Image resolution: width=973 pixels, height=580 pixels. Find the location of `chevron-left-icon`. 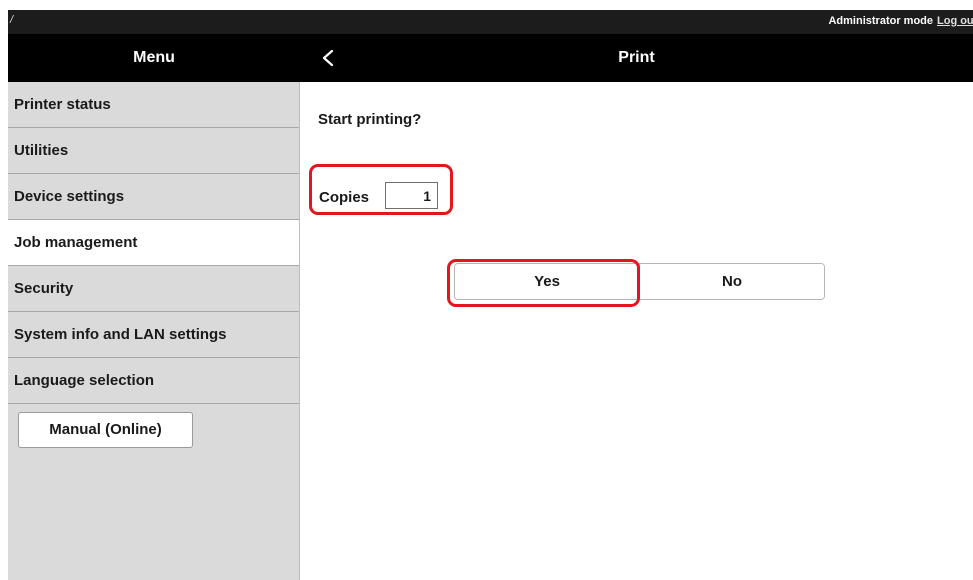

chevron-left-icon is located at coordinates (328, 58).